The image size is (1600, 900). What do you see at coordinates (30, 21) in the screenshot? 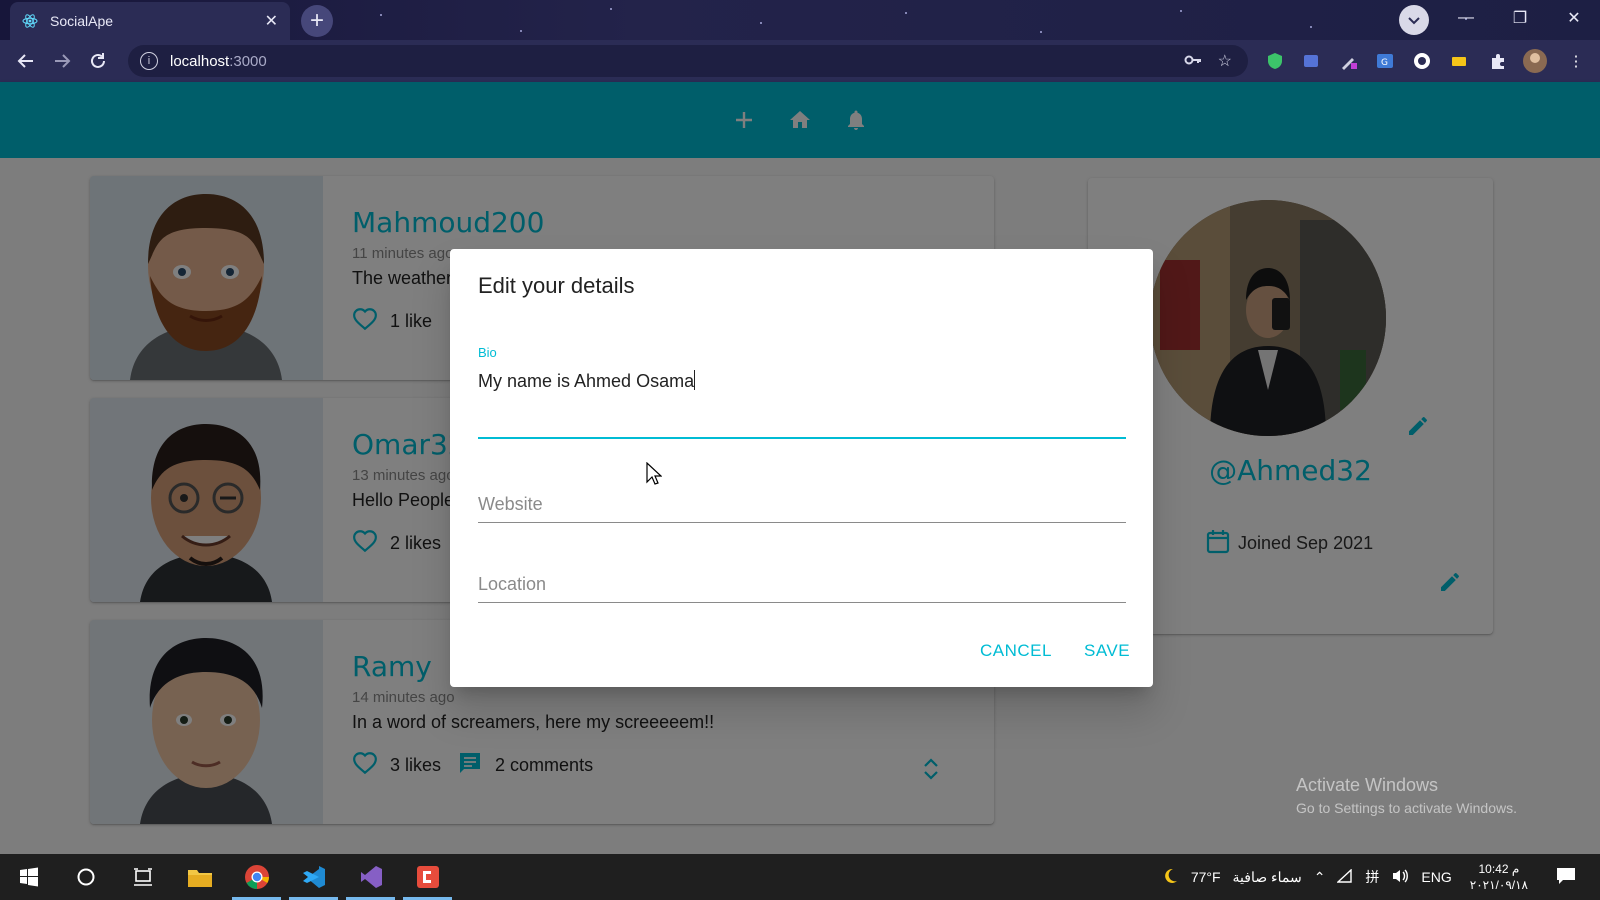
I see `react-favicon-icon` at bounding box center [30, 21].